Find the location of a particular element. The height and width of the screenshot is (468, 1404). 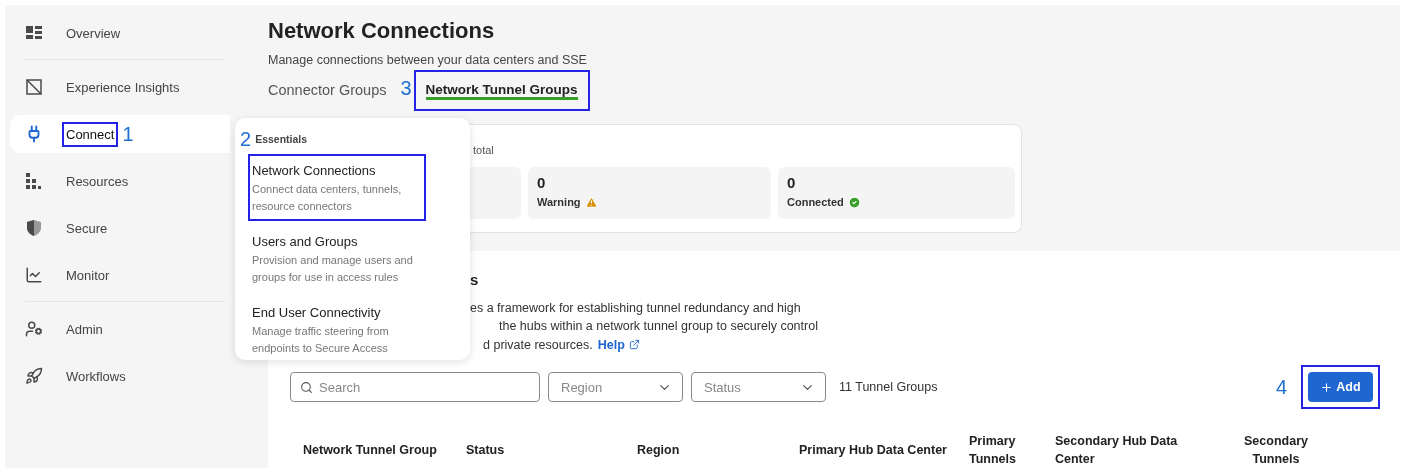

menu-heading: Essentials is located at coordinates (281, 139).